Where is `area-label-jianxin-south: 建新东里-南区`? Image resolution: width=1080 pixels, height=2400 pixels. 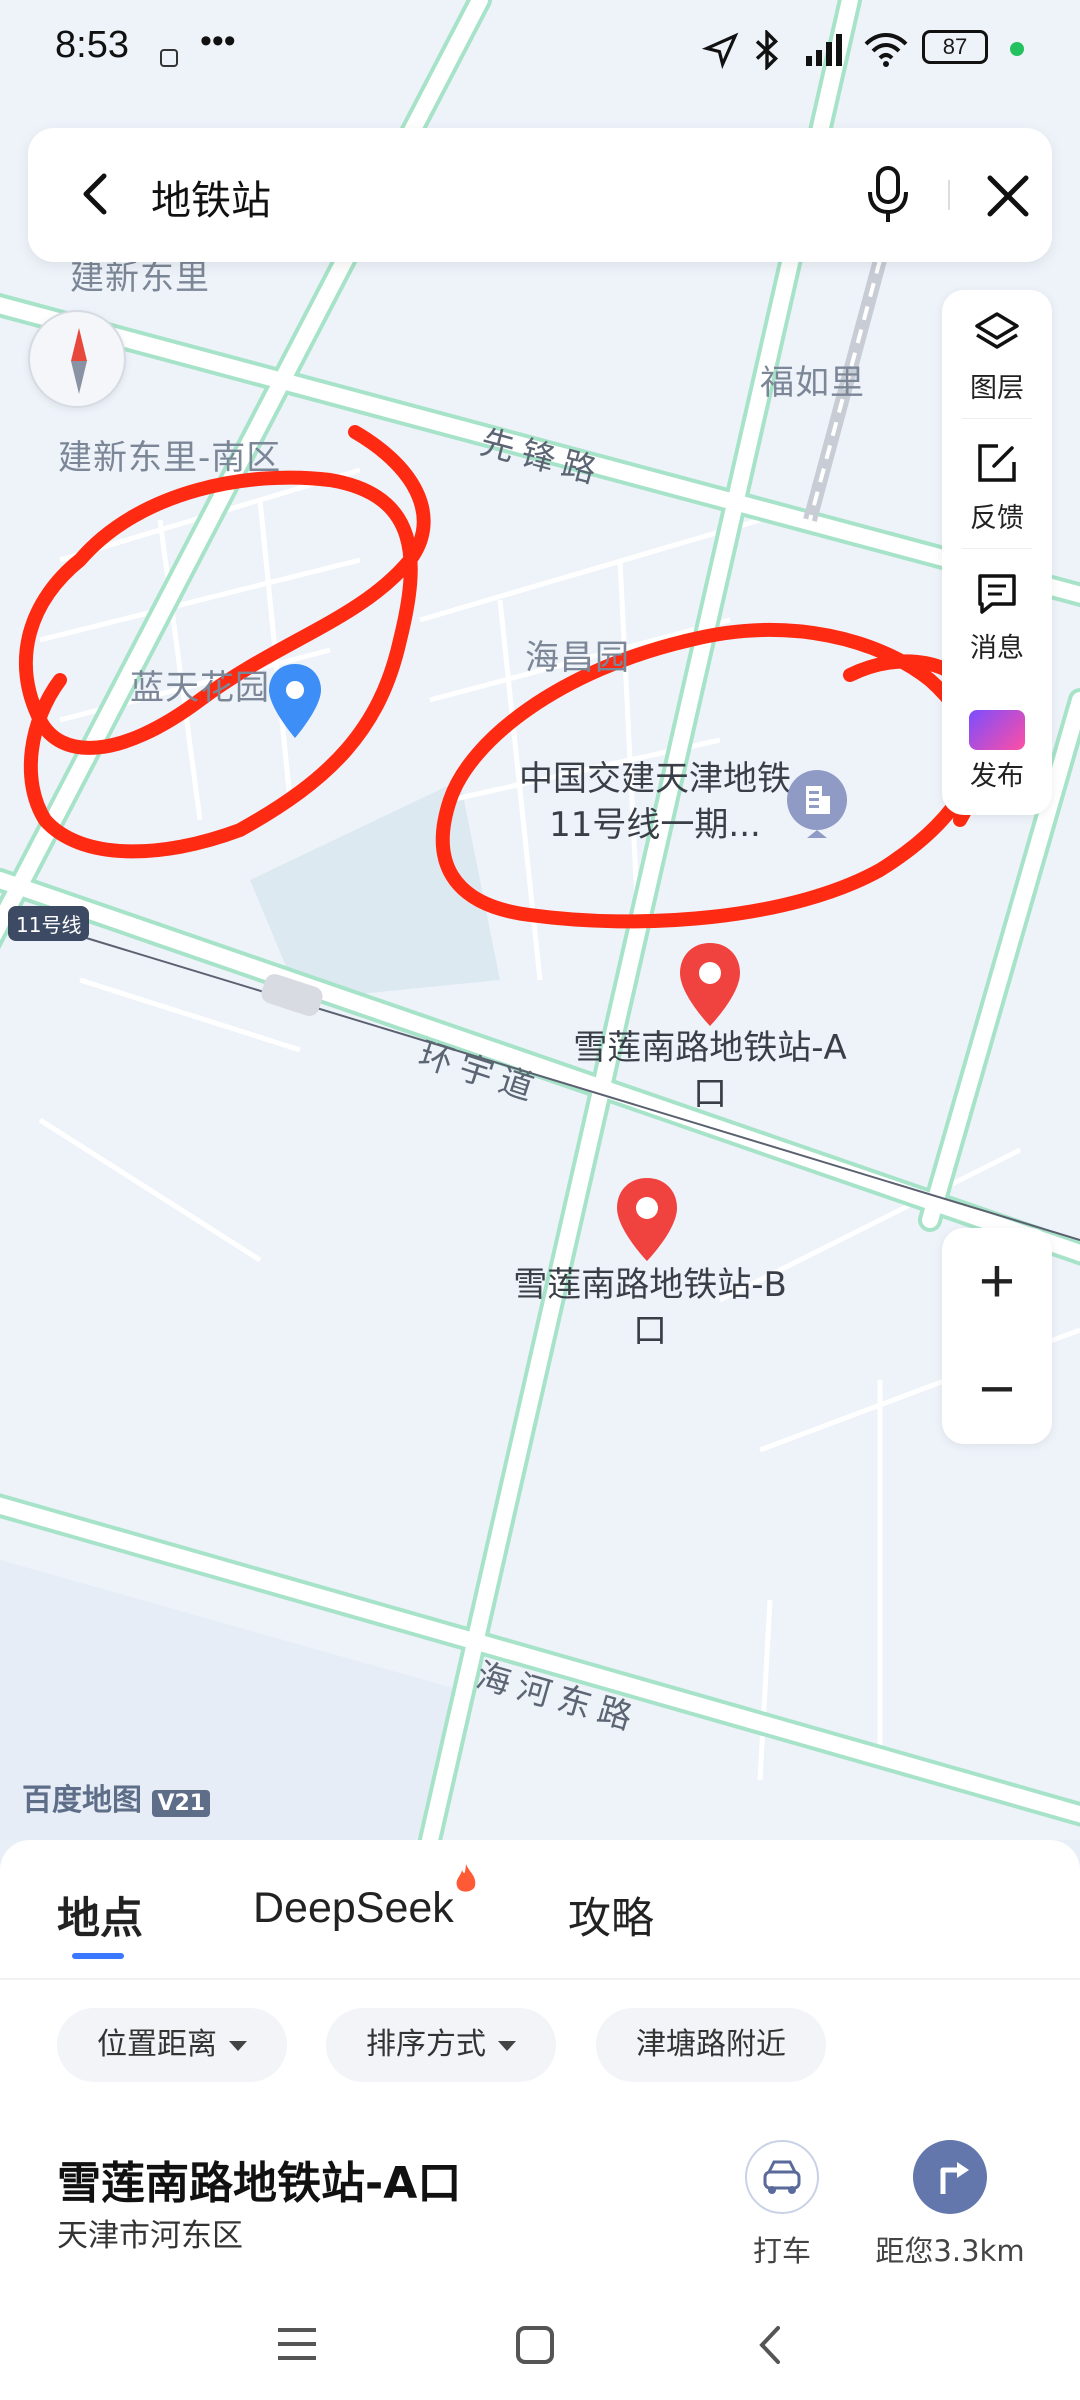 area-label-jianxin-south: 建新东里-南区 is located at coordinates (170, 458).